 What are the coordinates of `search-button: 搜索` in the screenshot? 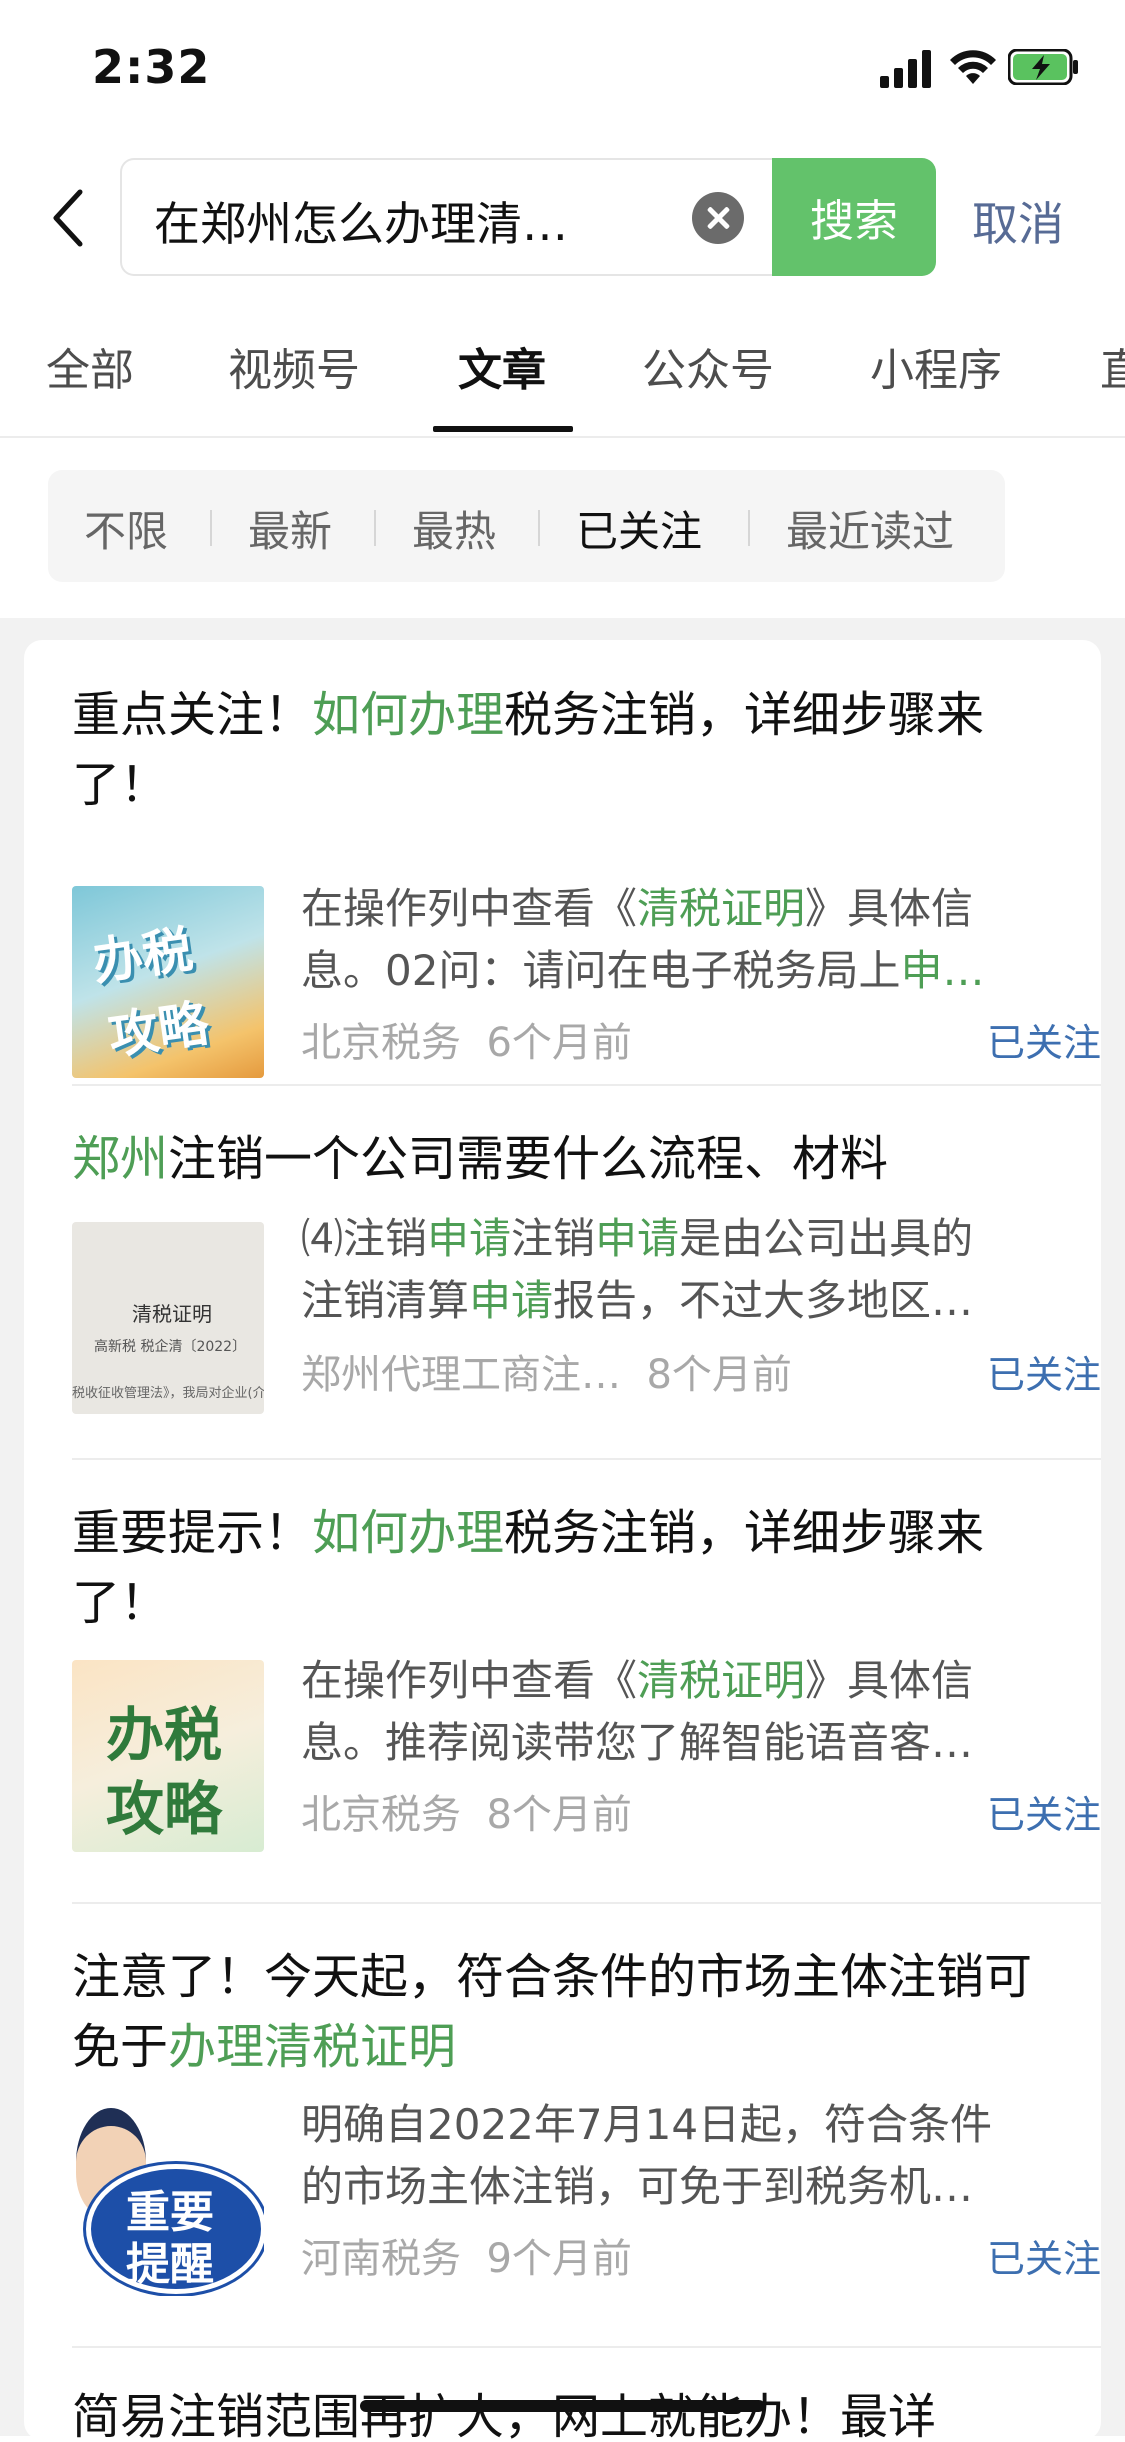 It's located at (854, 217).